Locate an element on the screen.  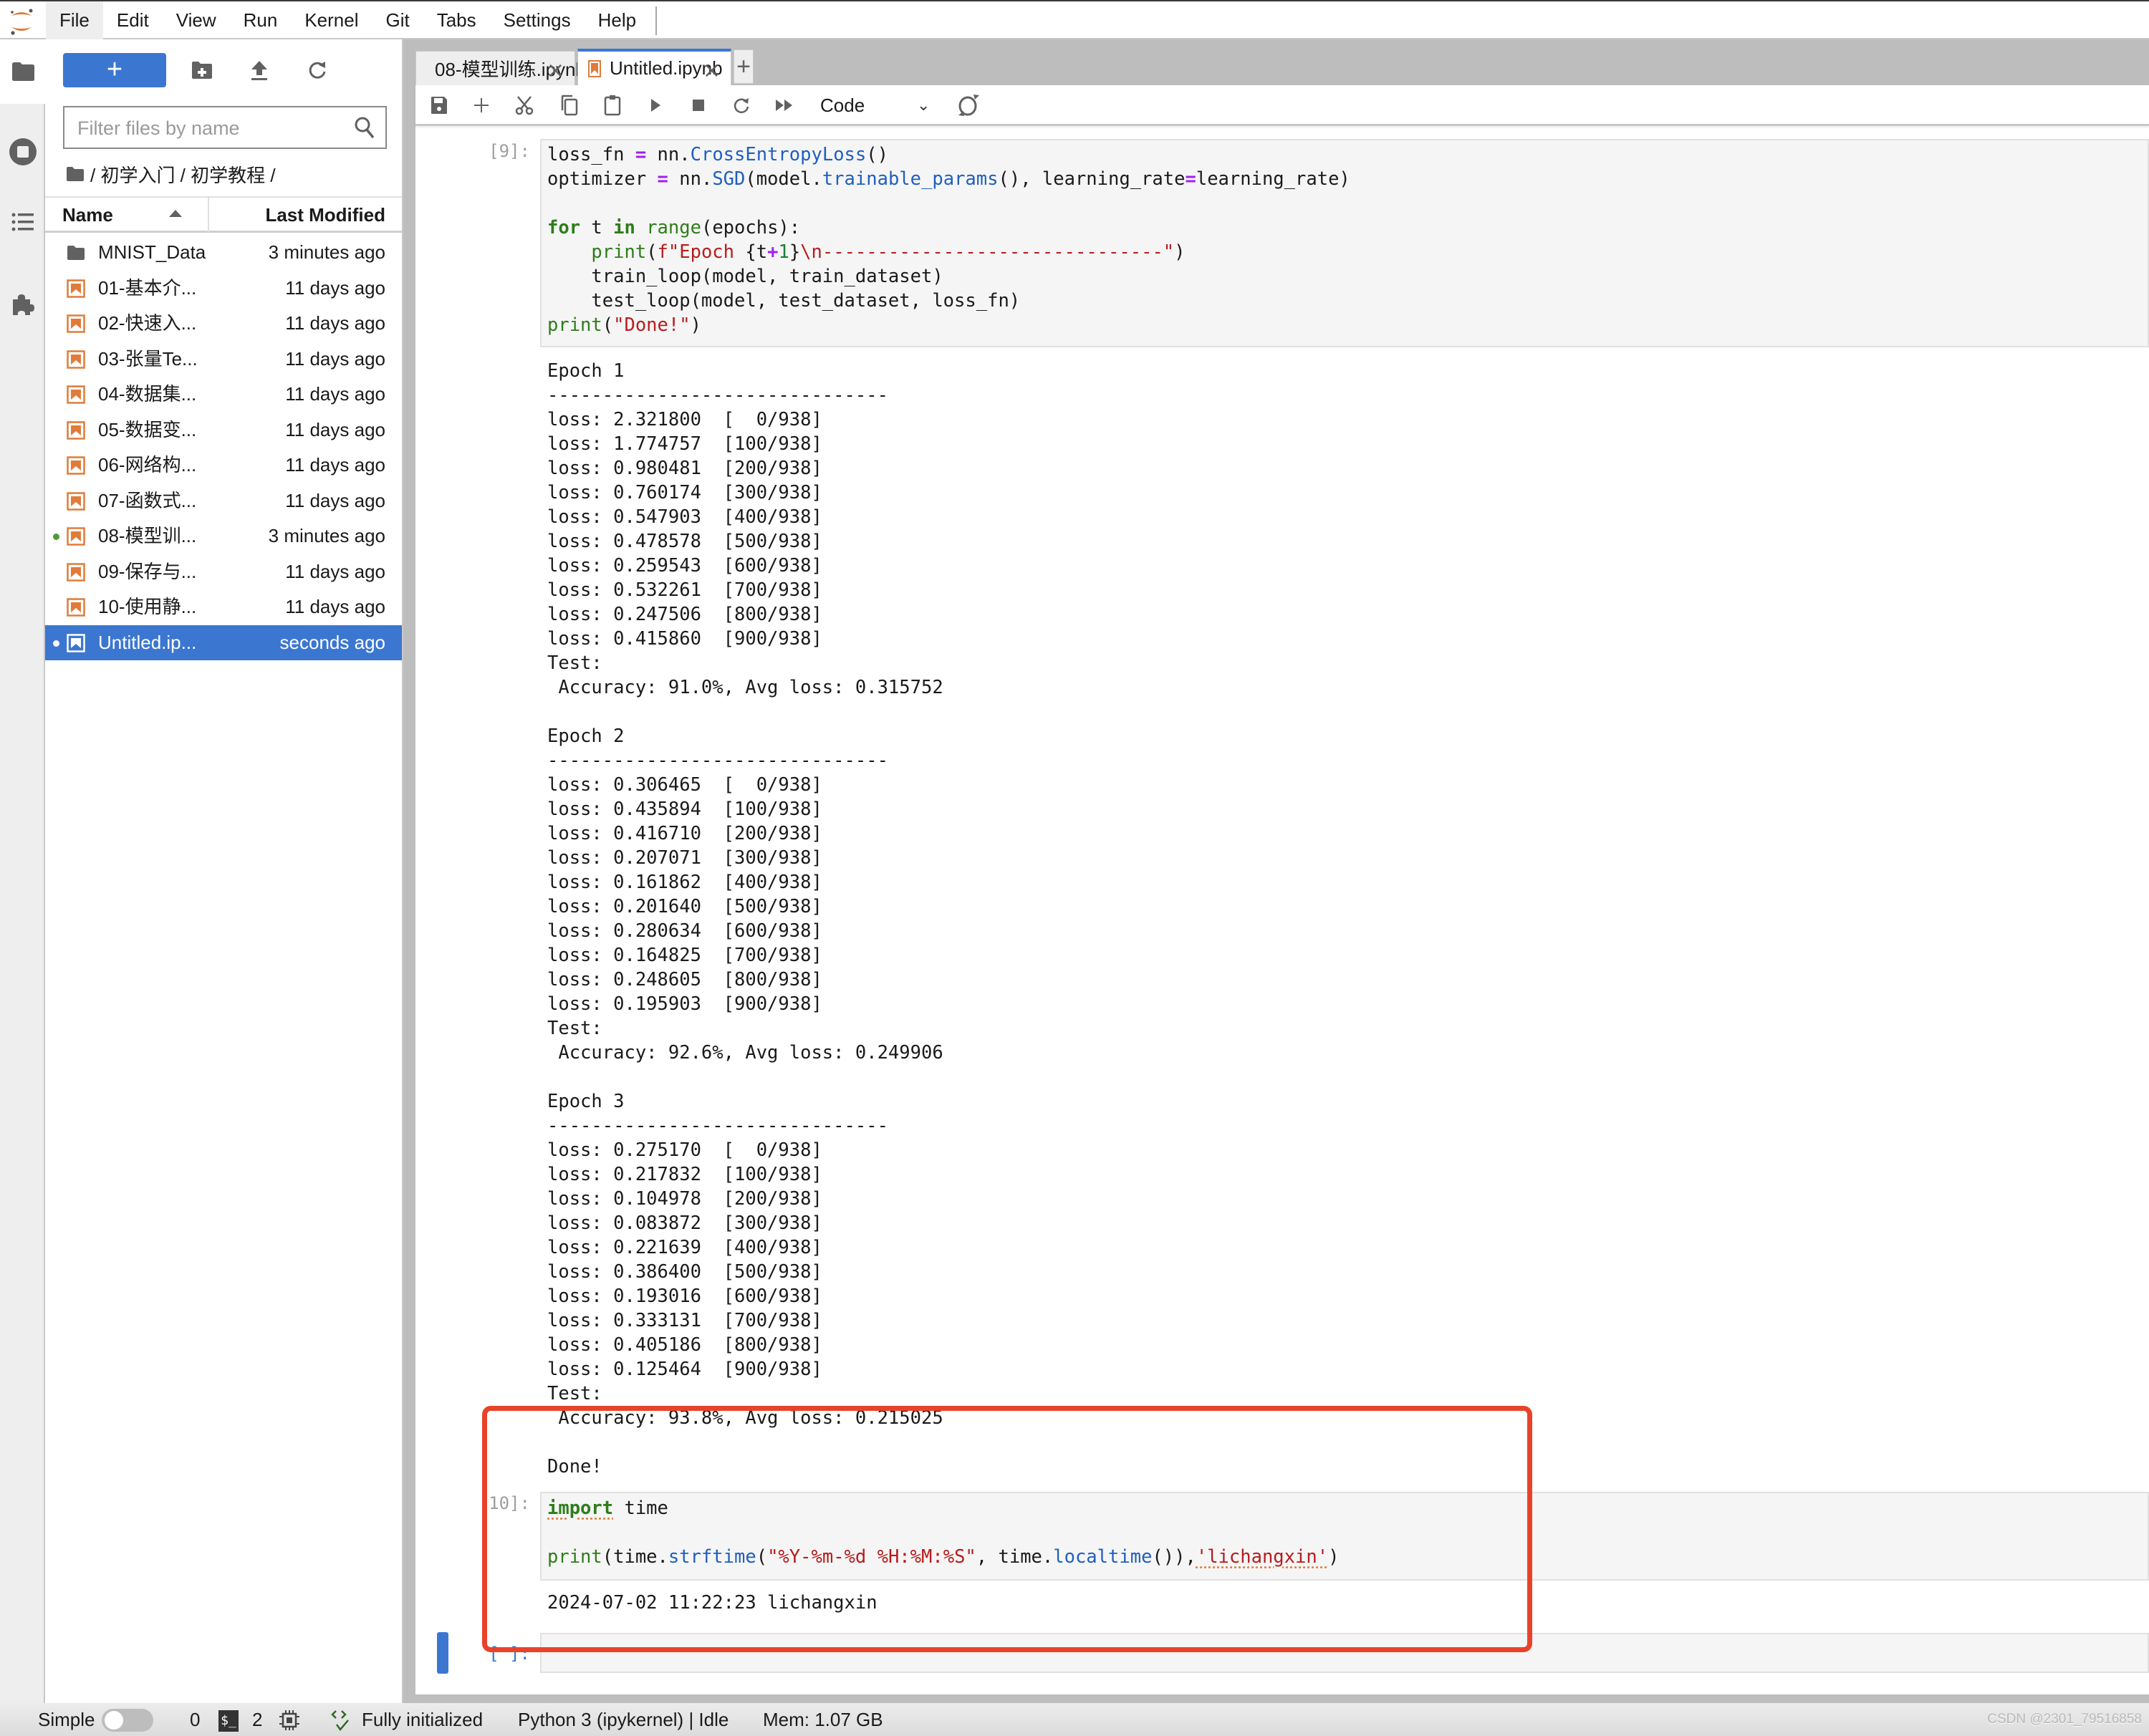
simple-mode-toggle is located at coordinates (128, 1721).